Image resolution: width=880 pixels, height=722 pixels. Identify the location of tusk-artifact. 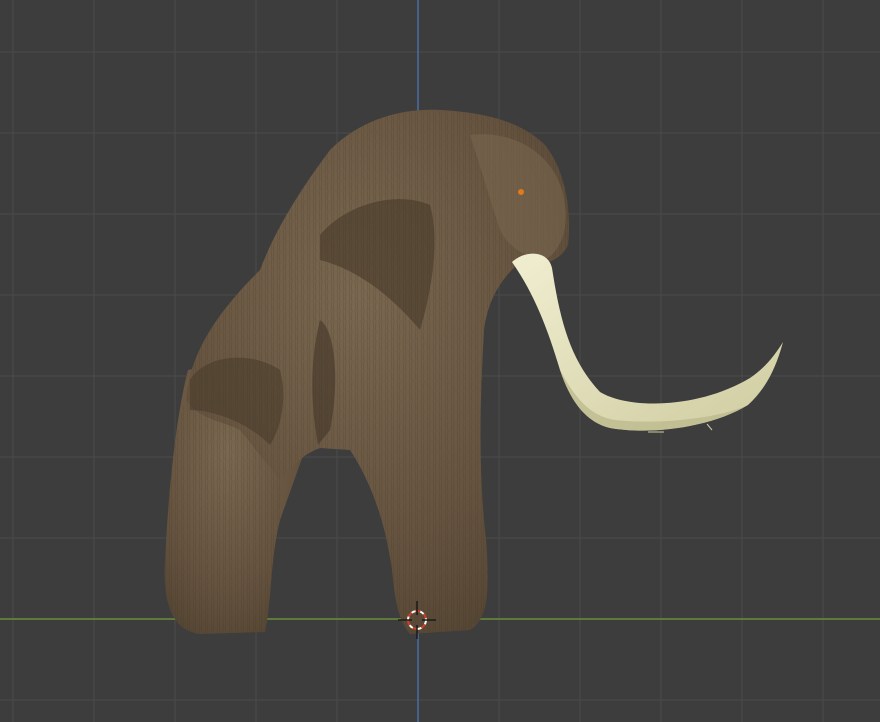
(709, 427).